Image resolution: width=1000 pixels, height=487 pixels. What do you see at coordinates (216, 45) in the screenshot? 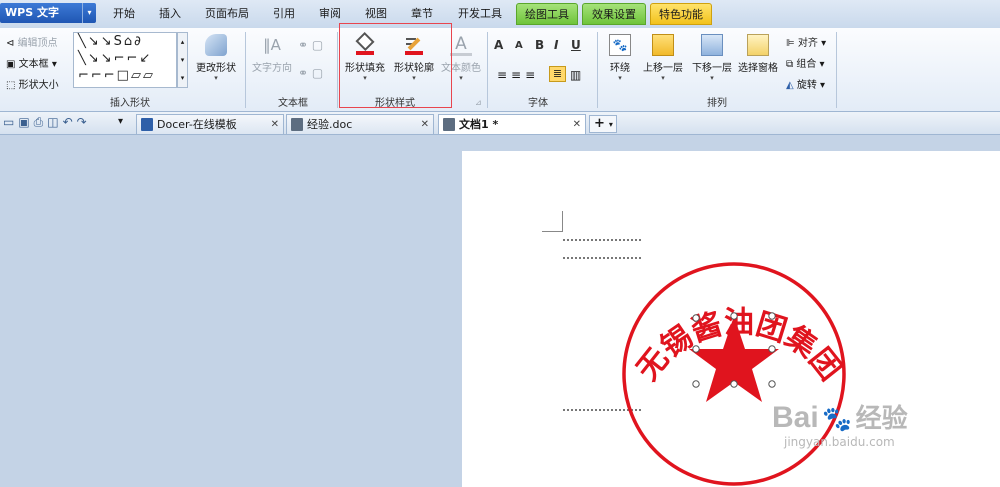
I see `change-shape-icon` at bounding box center [216, 45].